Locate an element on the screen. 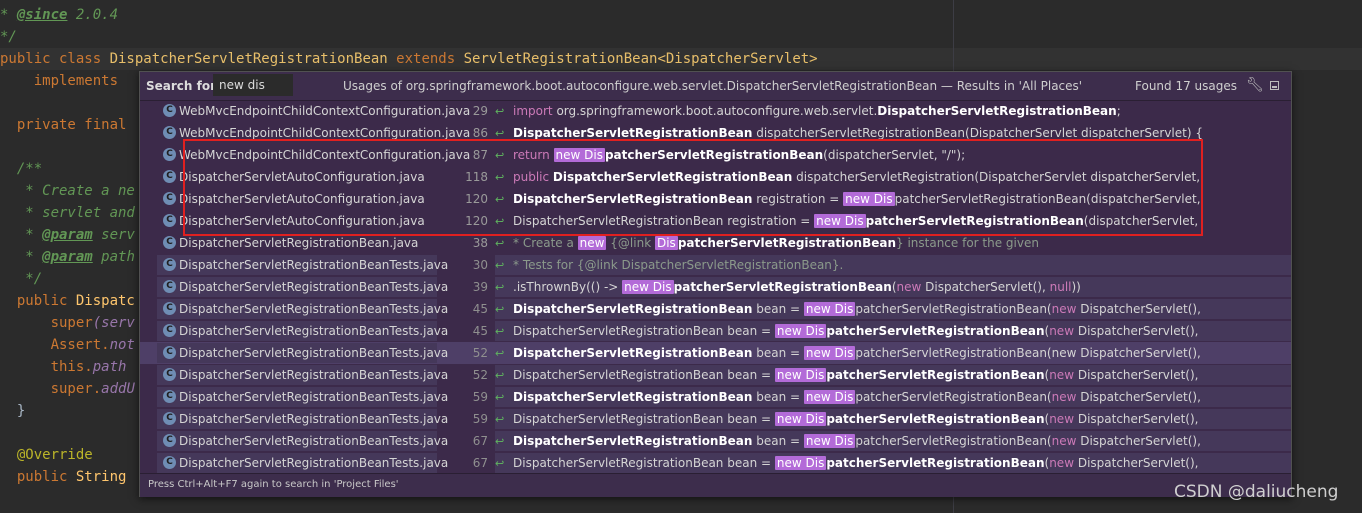  snippet-fragment: public is located at coordinates (533, 177).